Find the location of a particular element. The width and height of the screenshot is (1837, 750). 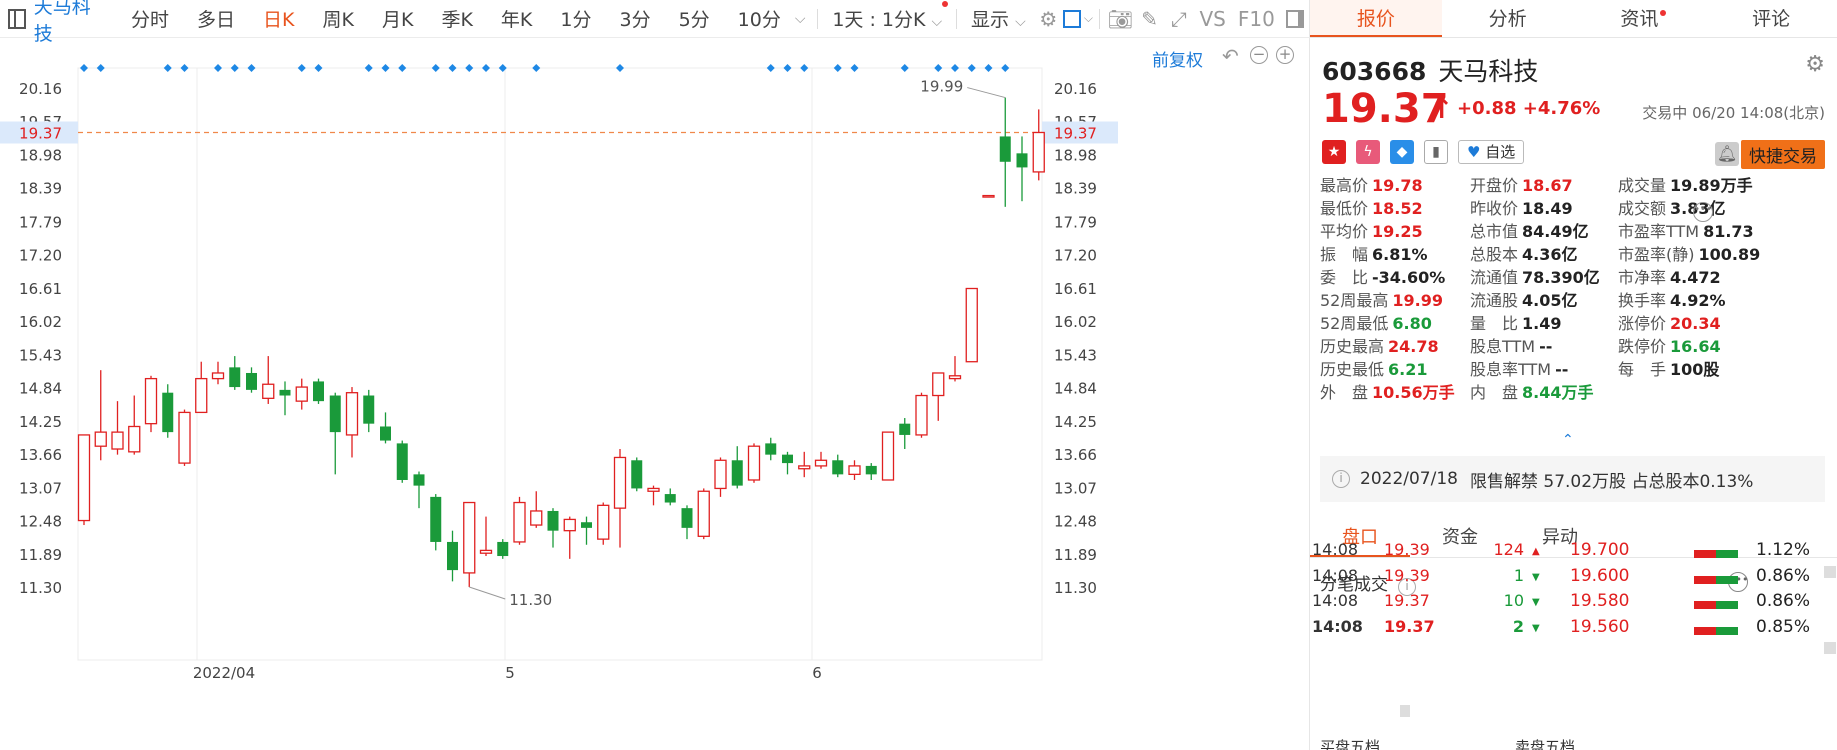

y-tick-label-right: 11.89 is located at coordinates (1075, 555).